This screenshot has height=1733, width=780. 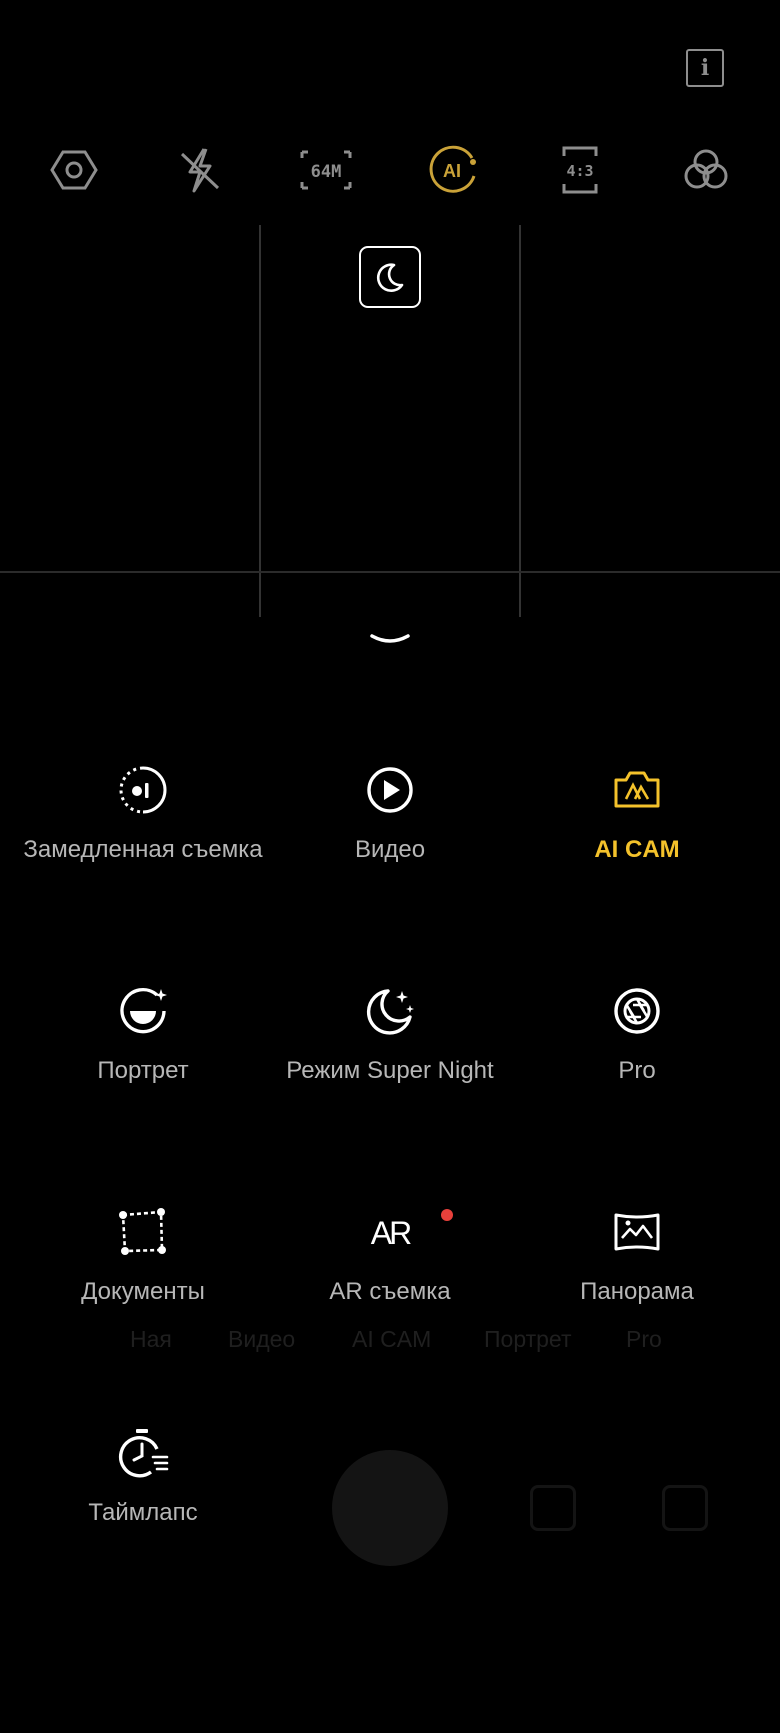 I want to click on night-mode-button, so click(x=390, y=277).